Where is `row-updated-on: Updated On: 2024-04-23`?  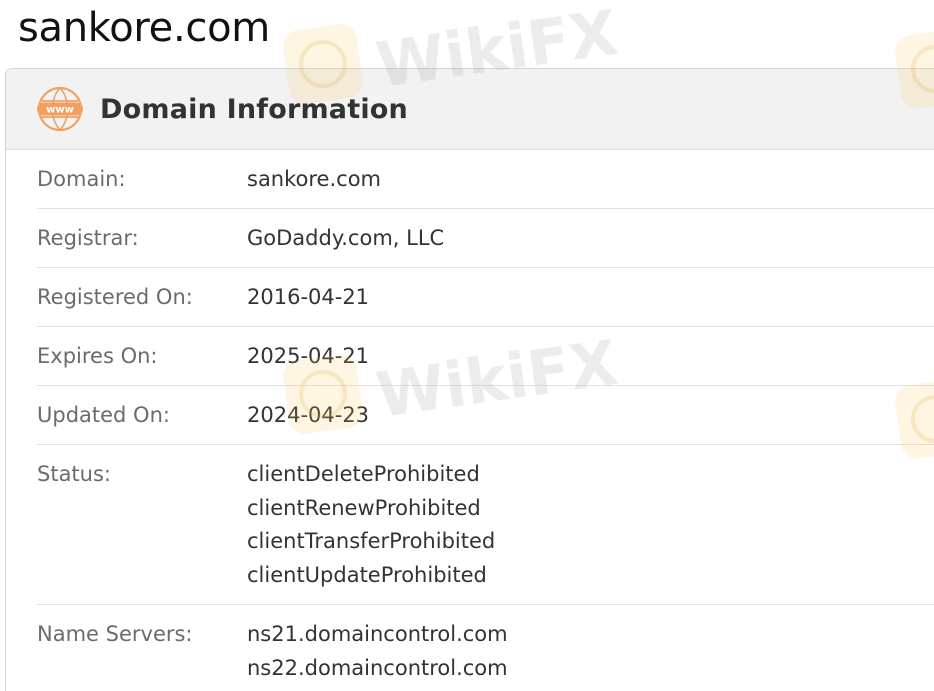
row-updated-on: Updated On: 2024-04-23 is located at coordinates (485, 415).